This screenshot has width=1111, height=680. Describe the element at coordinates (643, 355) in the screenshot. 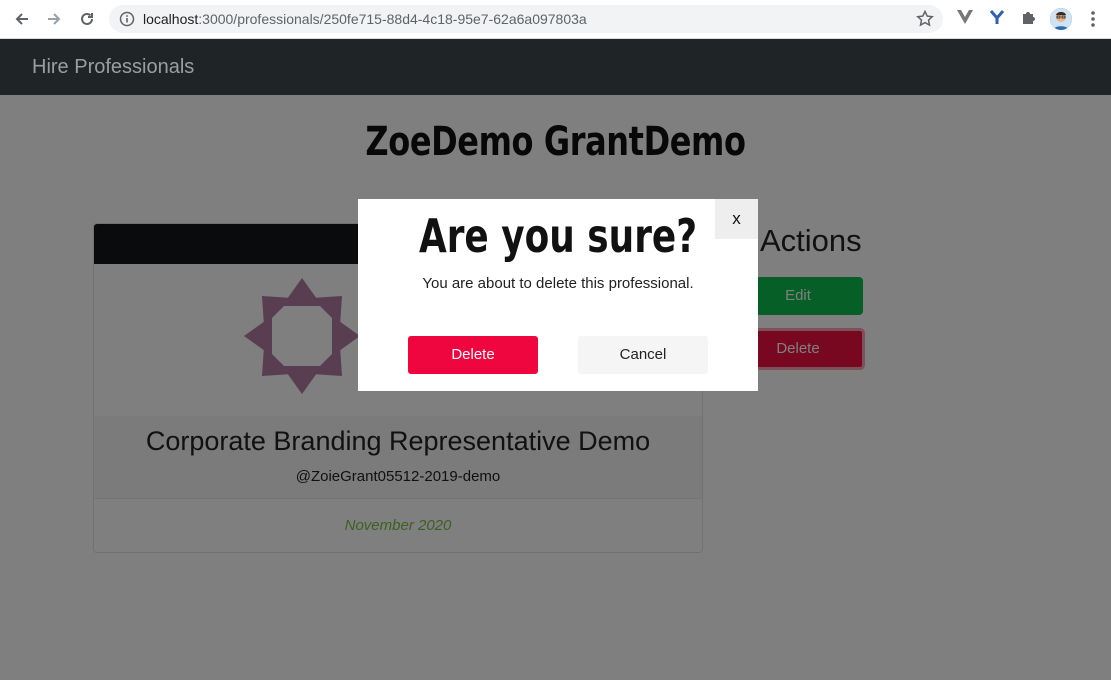

I see `cancel-button: Cancel` at that location.